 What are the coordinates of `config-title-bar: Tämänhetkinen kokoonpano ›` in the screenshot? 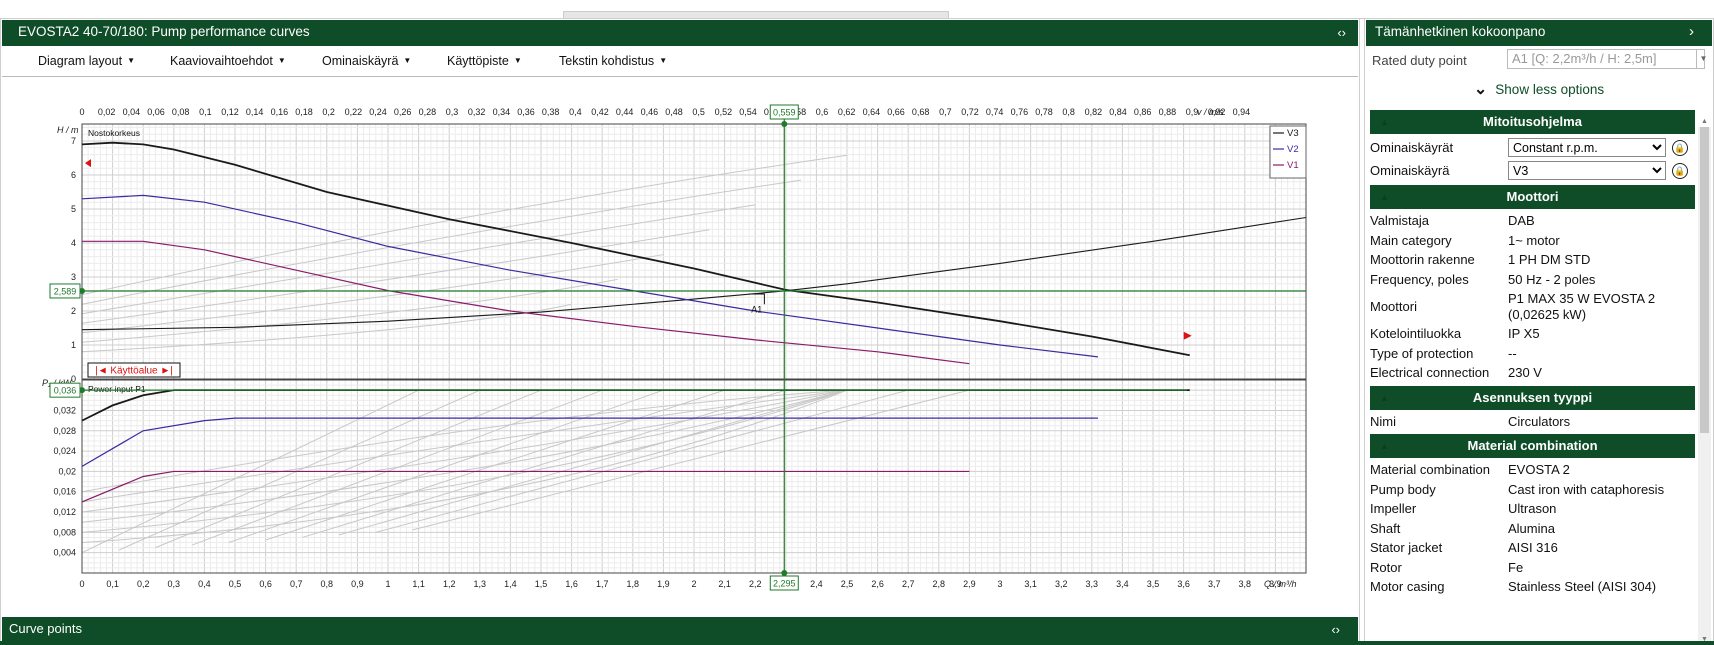 It's located at (1539, 33).